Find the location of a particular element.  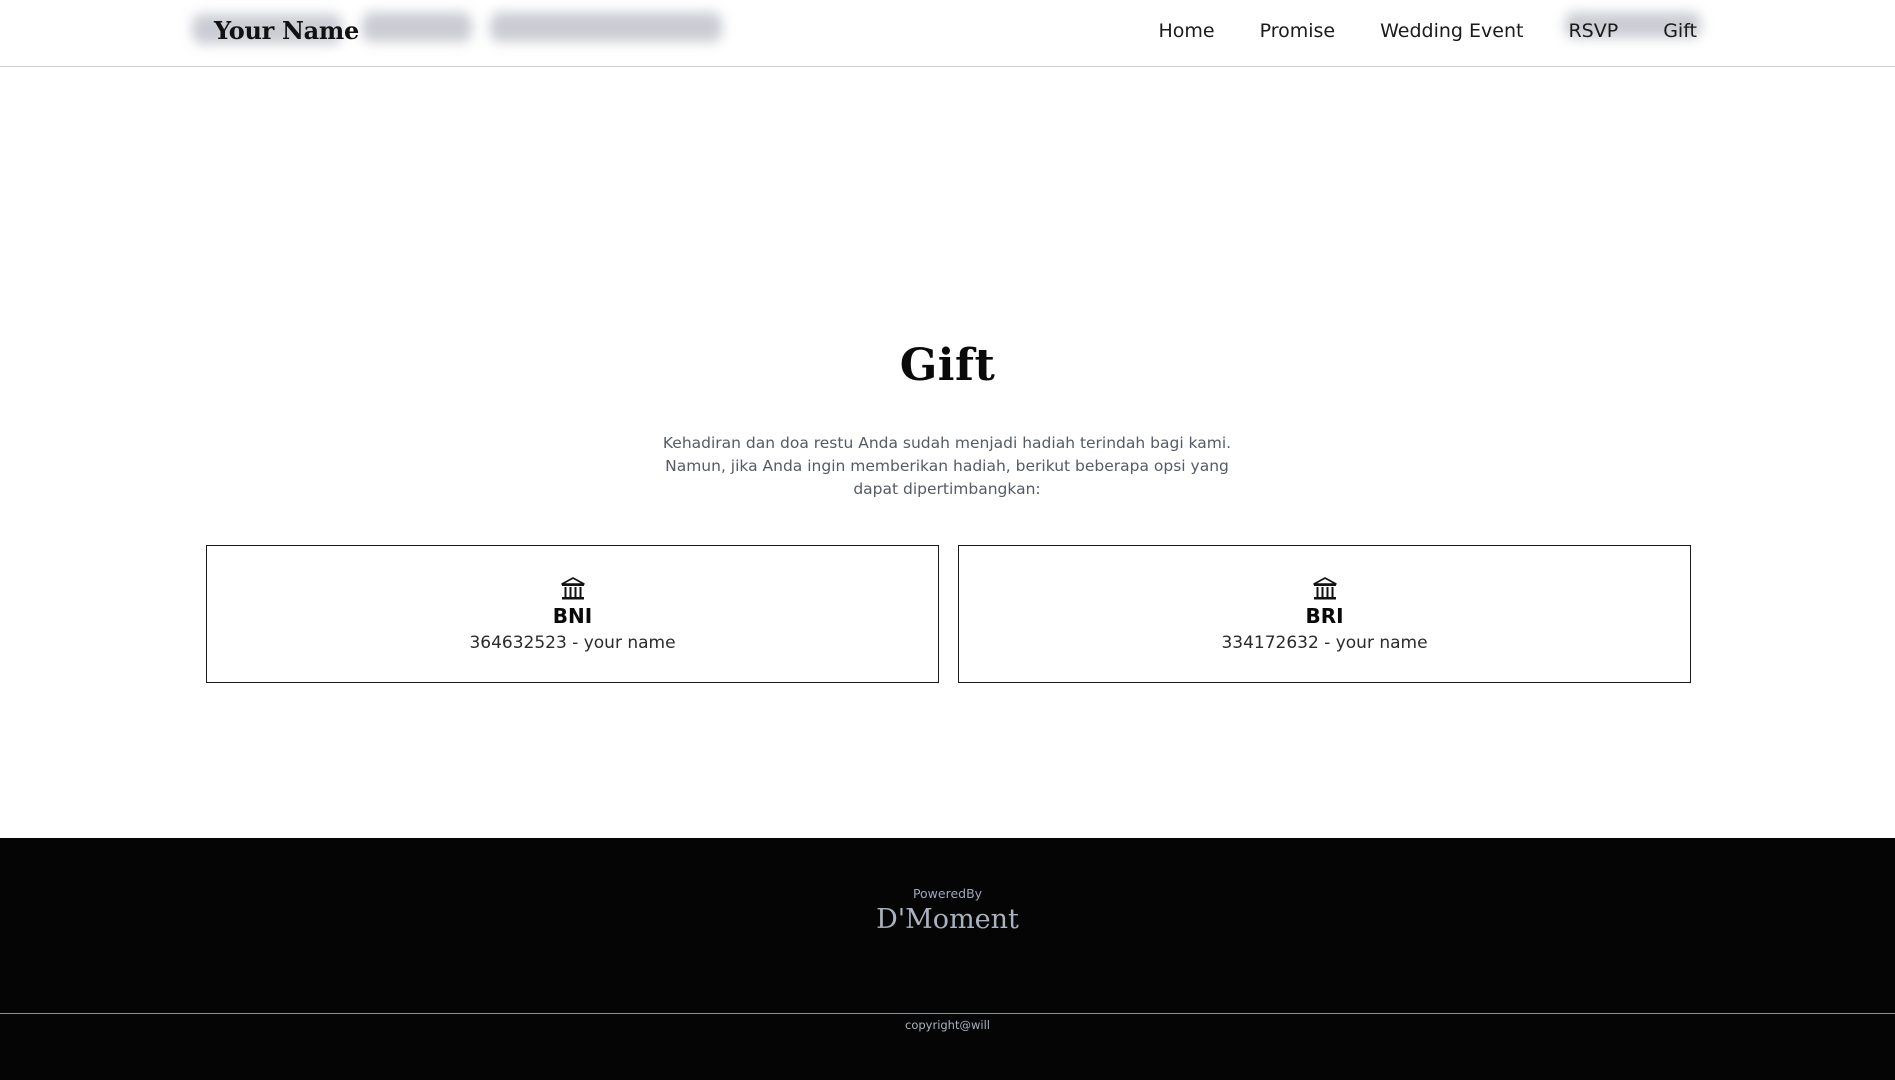

footer-brand: D'Moment is located at coordinates (947, 919).